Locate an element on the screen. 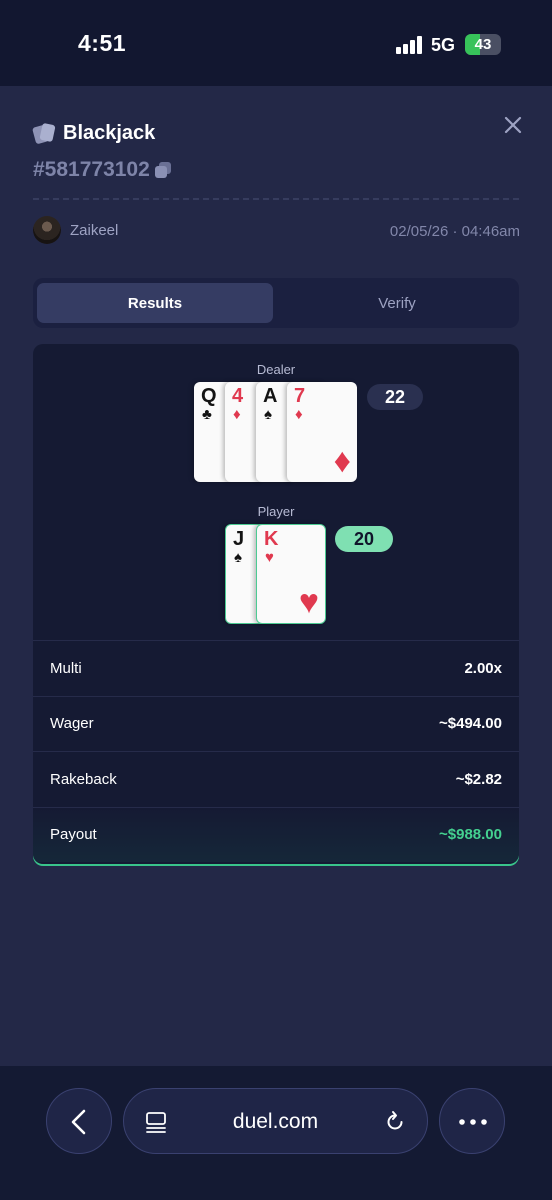  summary-label: Multi is located at coordinates (66, 668).